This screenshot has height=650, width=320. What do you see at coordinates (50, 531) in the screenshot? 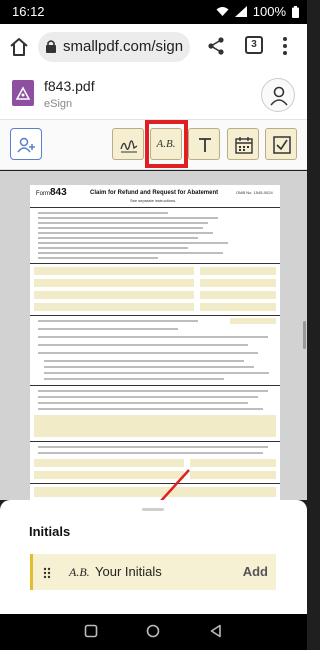
I see `sheet-title: Initials` at bounding box center [50, 531].